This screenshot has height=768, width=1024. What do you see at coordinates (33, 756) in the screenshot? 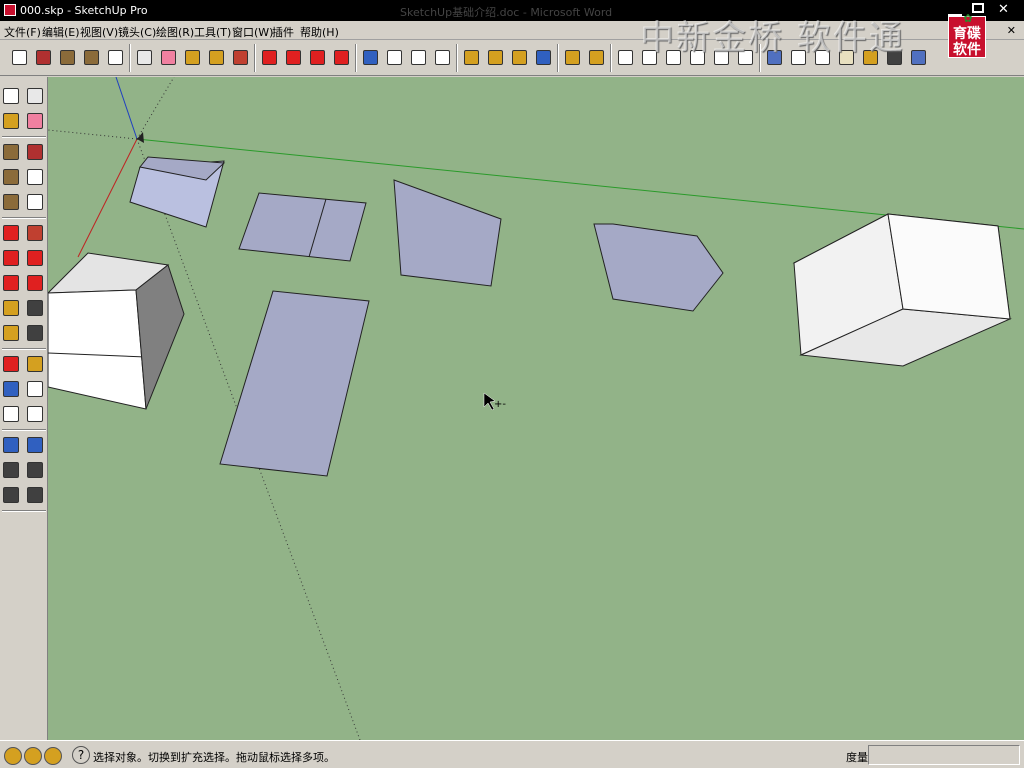
I see `credits-icon` at bounding box center [33, 756].